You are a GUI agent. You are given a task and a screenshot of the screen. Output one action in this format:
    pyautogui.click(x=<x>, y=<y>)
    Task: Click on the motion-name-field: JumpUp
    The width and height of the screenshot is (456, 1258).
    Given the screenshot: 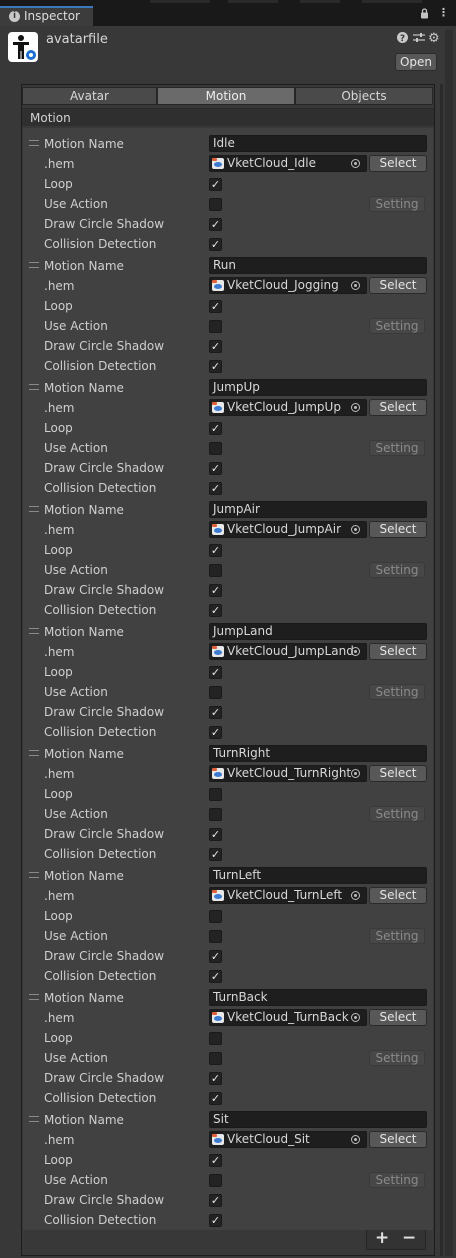 What is the action you would take?
    pyautogui.click(x=318, y=387)
    